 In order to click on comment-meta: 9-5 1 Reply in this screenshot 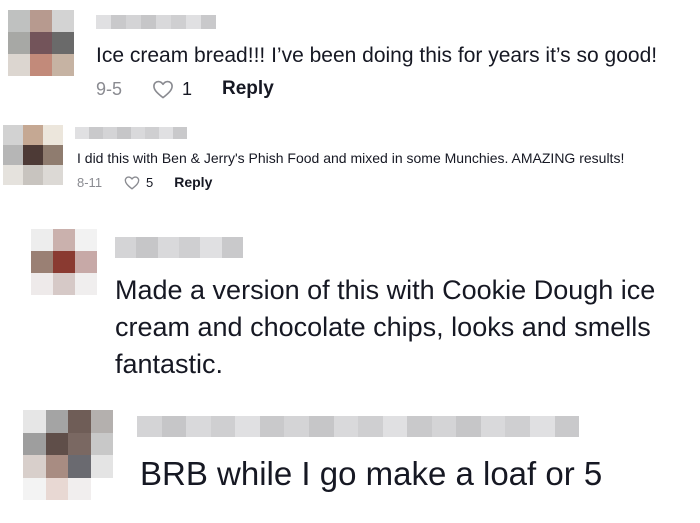, I will do `click(185, 89)`.